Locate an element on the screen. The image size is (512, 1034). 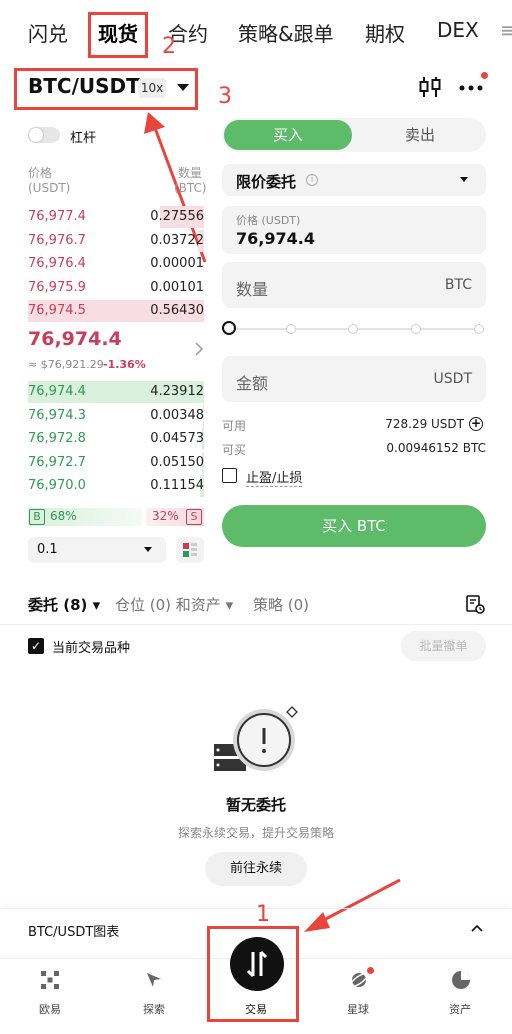
orderbook-row: 76,977.4 0.27556 is located at coordinates (116, 217).